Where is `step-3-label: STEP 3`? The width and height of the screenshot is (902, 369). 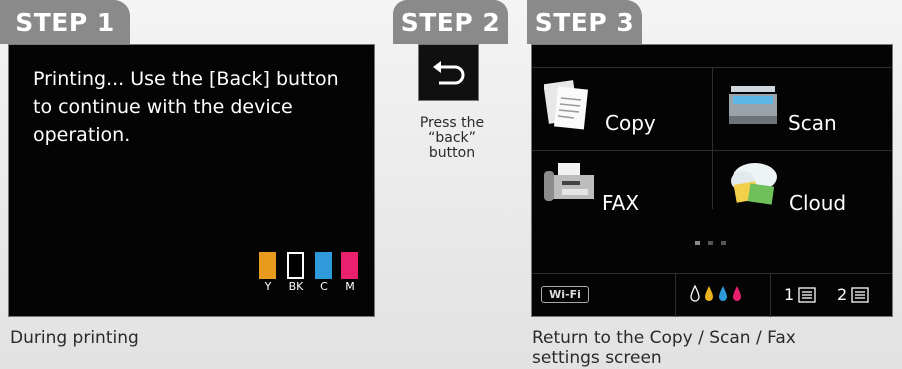
step-3-label: STEP 3 is located at coordinates (584, 22).